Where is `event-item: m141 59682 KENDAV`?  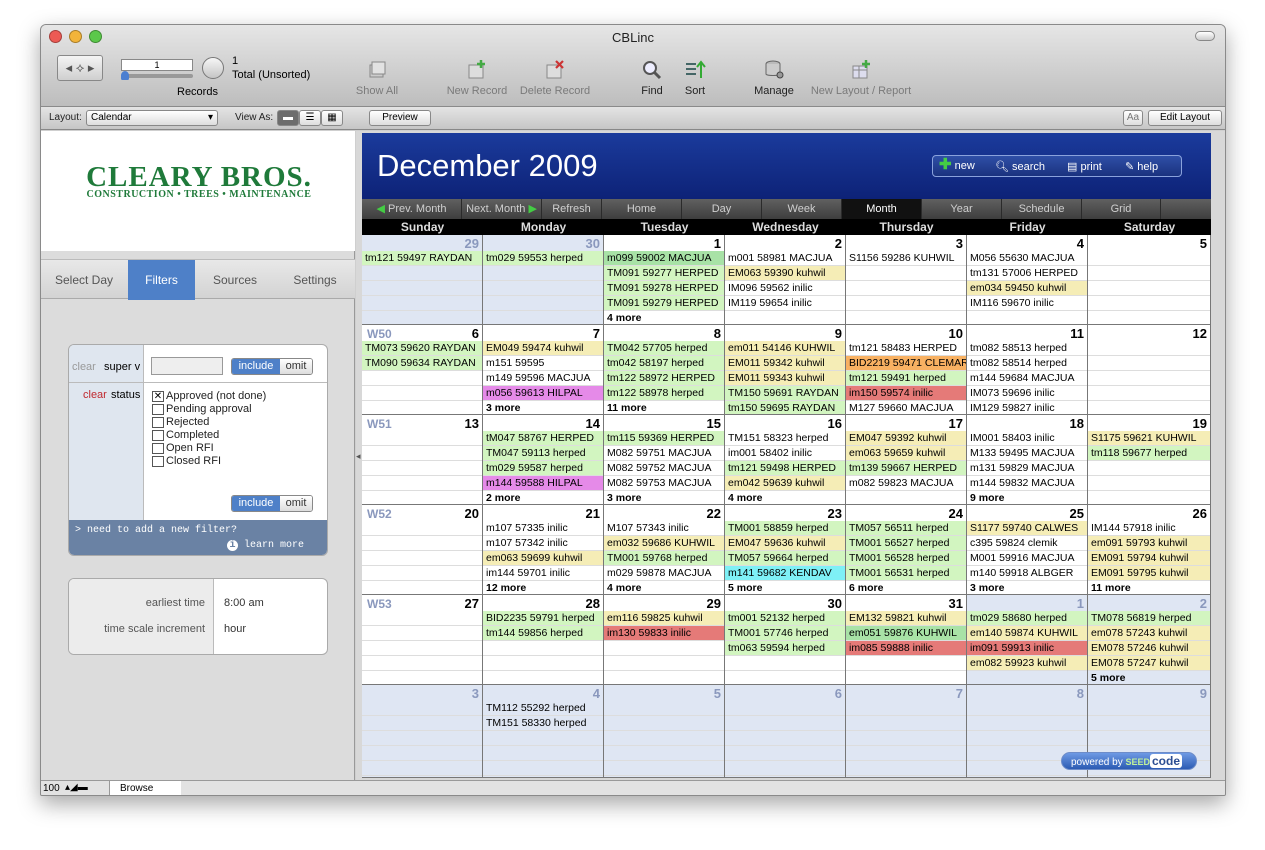
event-item: m141 59682 KENDAV is located at coordinates (785, 573).